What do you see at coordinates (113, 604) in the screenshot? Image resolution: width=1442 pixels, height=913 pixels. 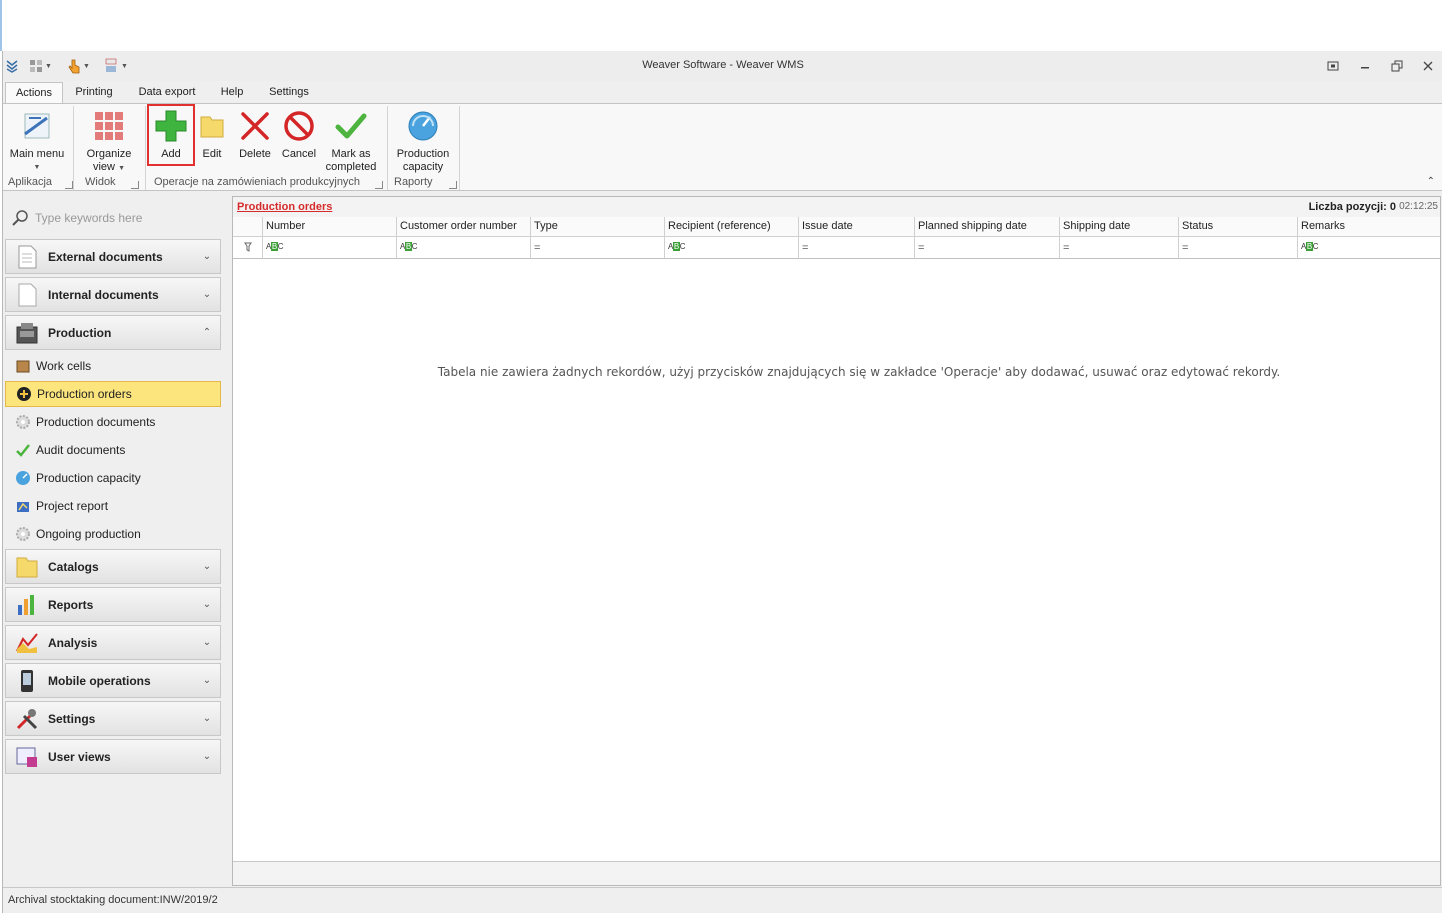 I see `nav-section-reports: Reports ⌄` at bounding box center [113, 604].